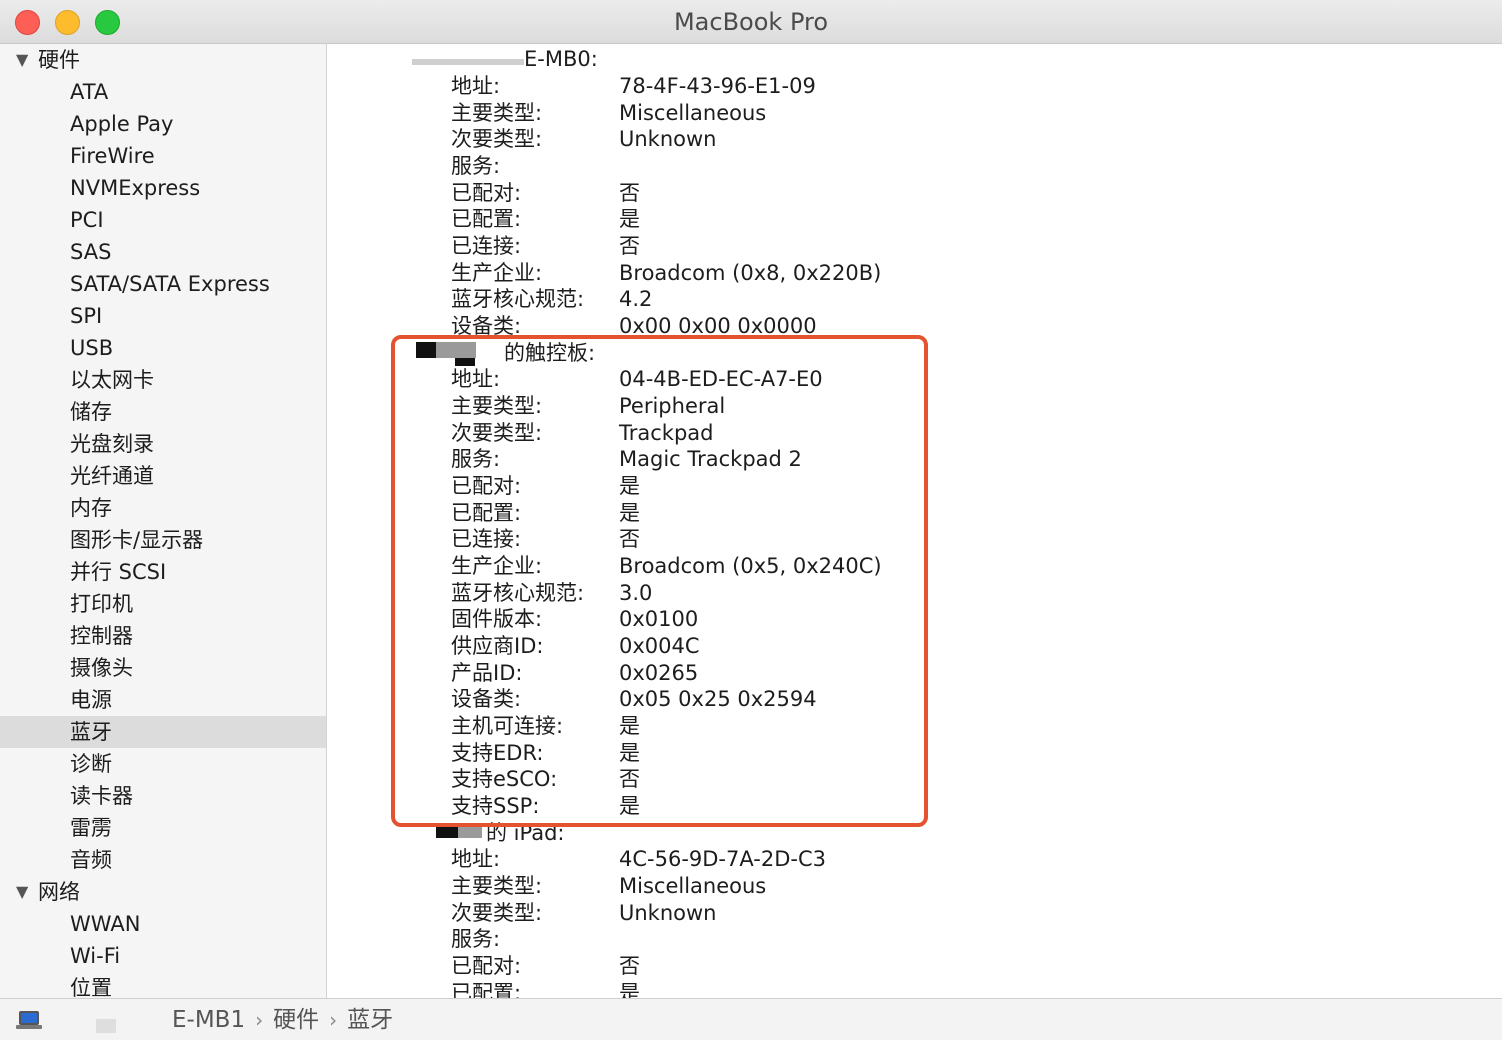 The width and height of the screenshot is (1502, 1040). What do you see at coordinates (163, 284) in the screenshot?
I see `sidebar-item-sata: SATA/SATA Express` at bounding box center [163, 284].